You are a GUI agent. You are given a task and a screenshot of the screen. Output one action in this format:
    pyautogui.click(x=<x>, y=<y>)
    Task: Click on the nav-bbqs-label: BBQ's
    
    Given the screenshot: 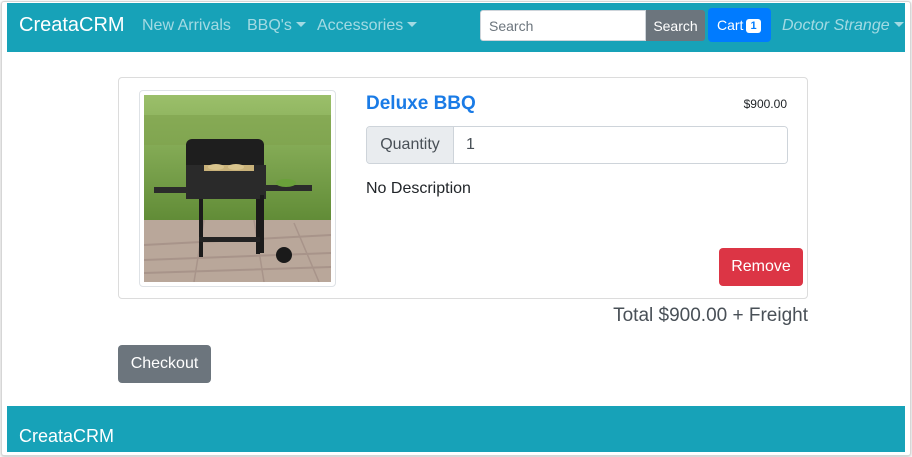 What is the action you would take?
    pyautogui.click(x=269, y=25)
    